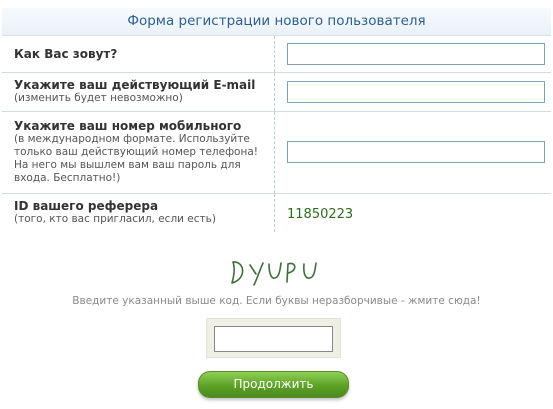  What do you see at coordinates (135, 85) in the screenshot?
I see `email-label: Укажите ваш действующий E-mail` at bounding box center [135, 85].